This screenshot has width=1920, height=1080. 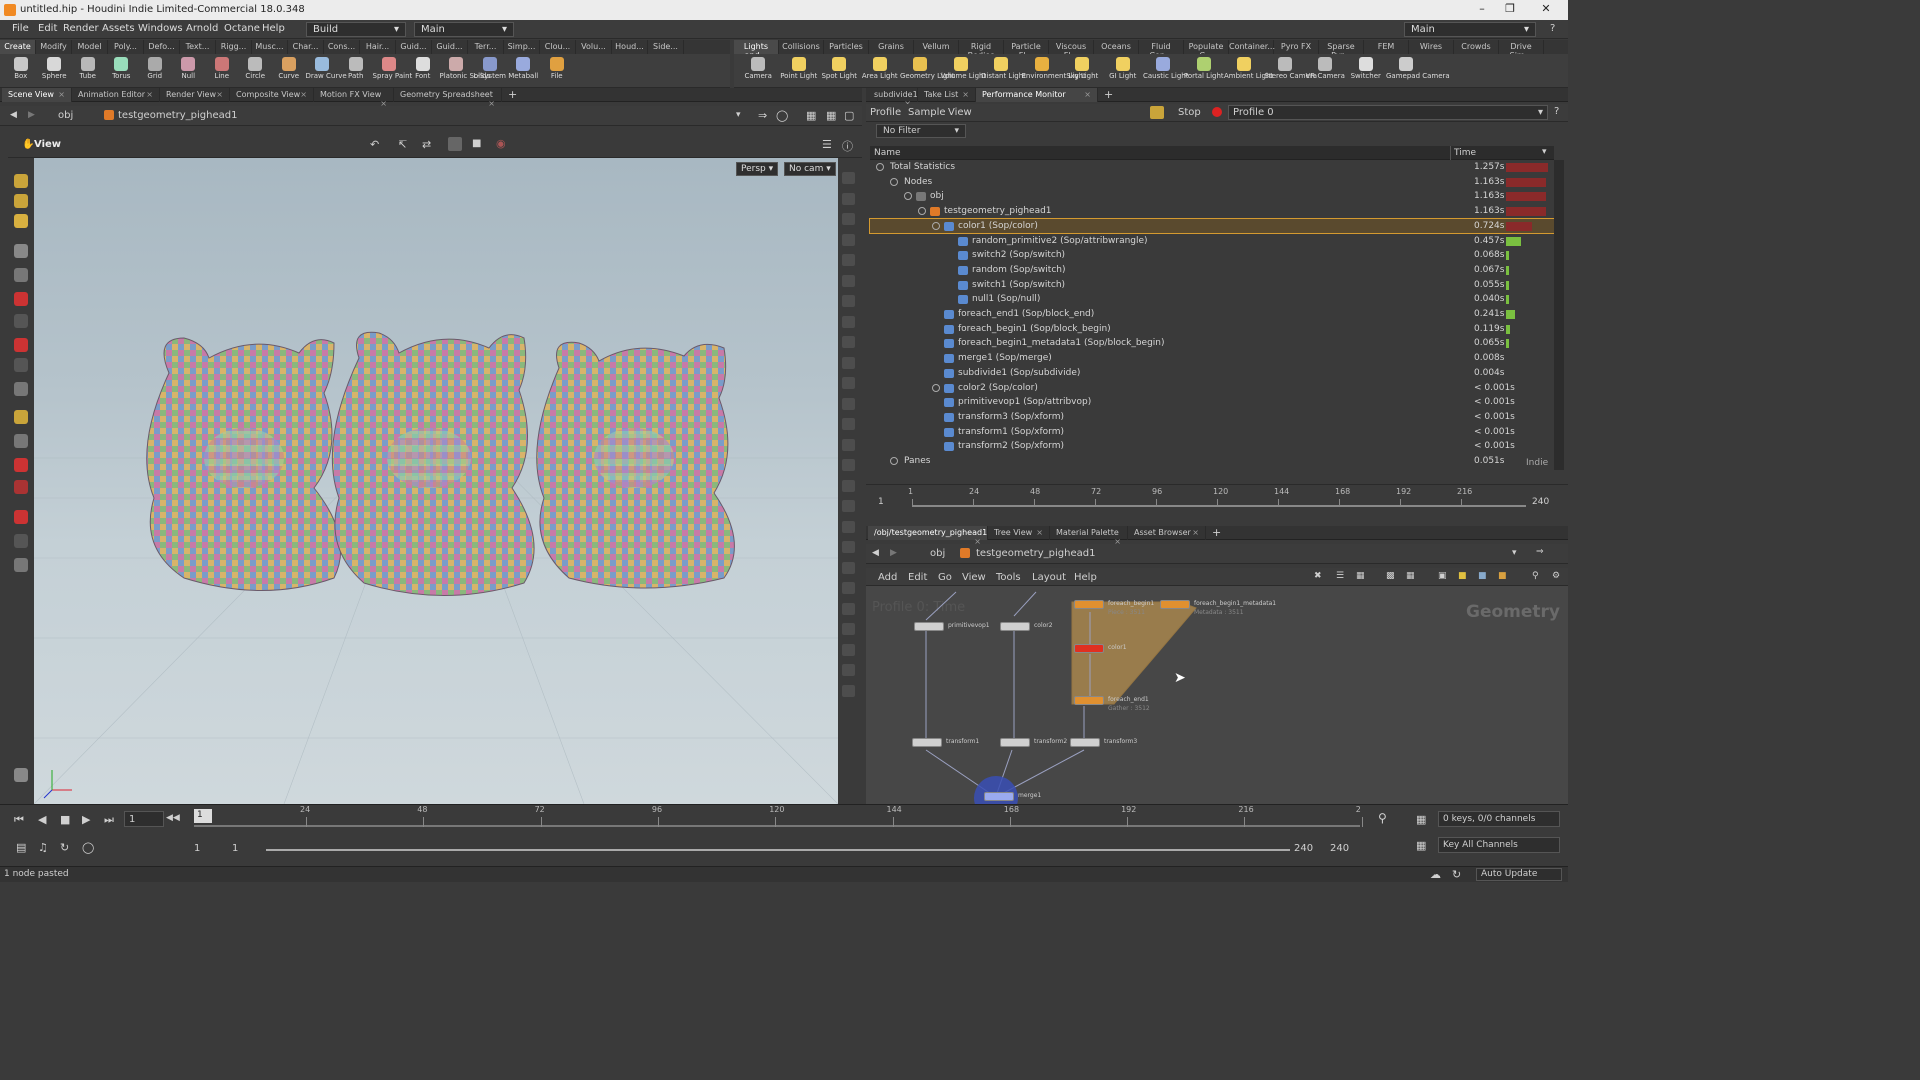 I want to click on desktop-main-dropdown: Main ▾, so click(x=464, y=29).